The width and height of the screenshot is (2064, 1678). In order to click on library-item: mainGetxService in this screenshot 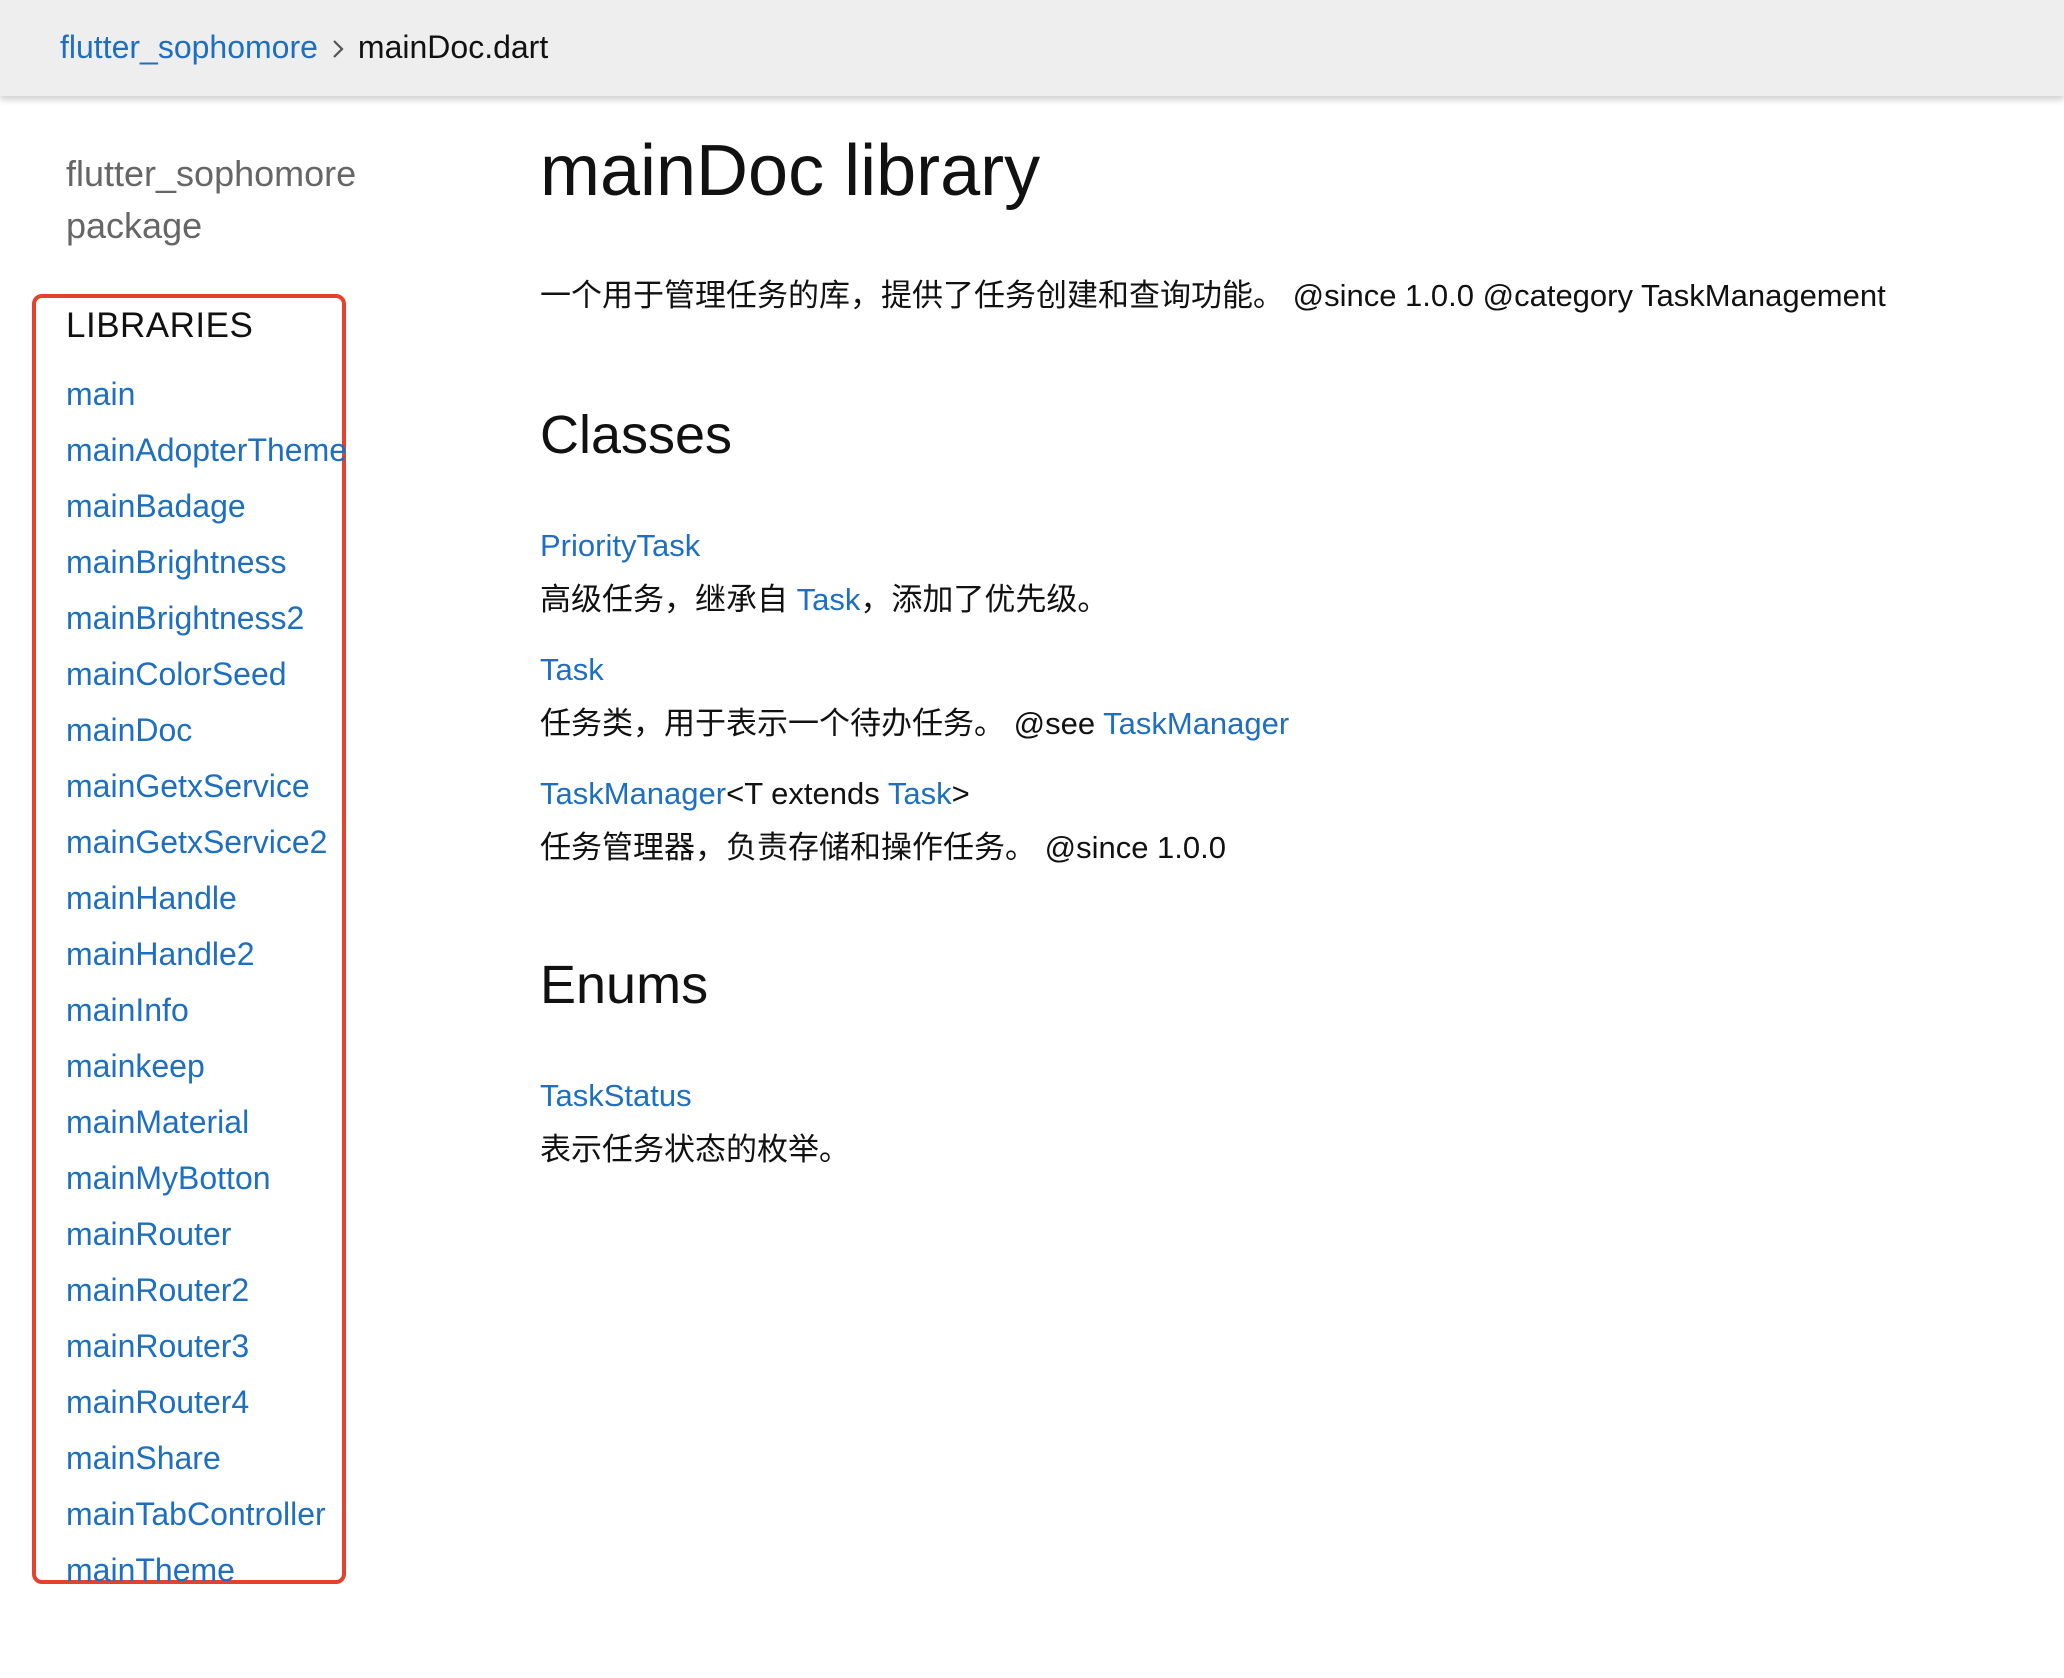, I will do `click(206, 786)`.